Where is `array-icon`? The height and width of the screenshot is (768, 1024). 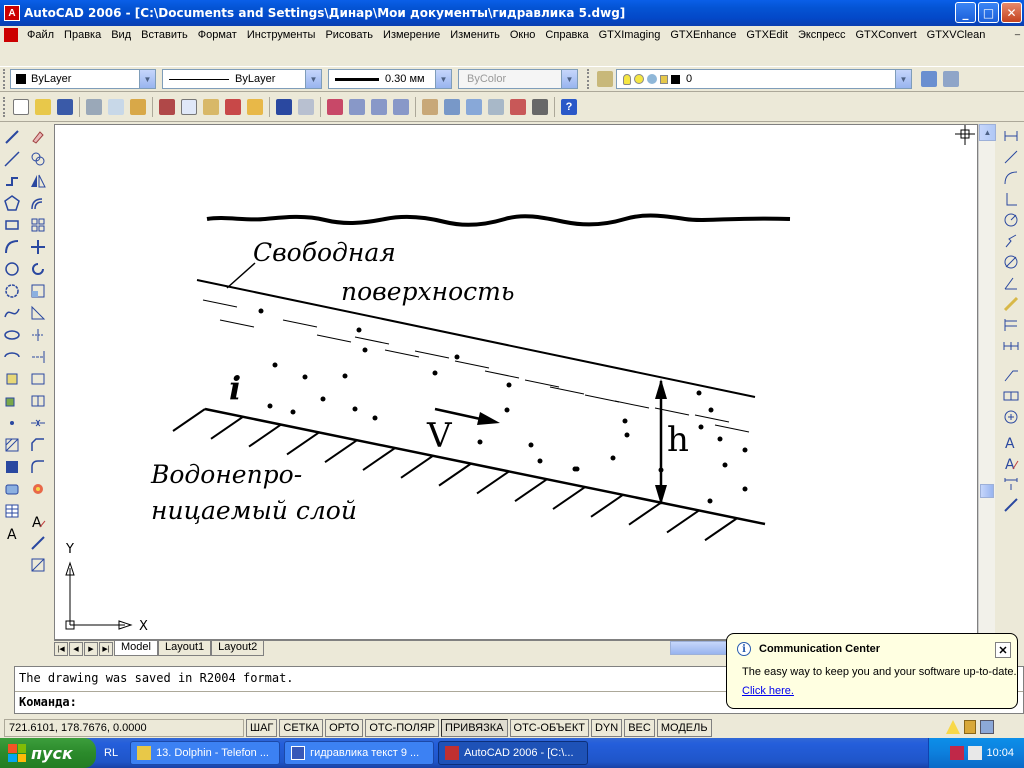 array-icon is located at coordinates (38, 225).